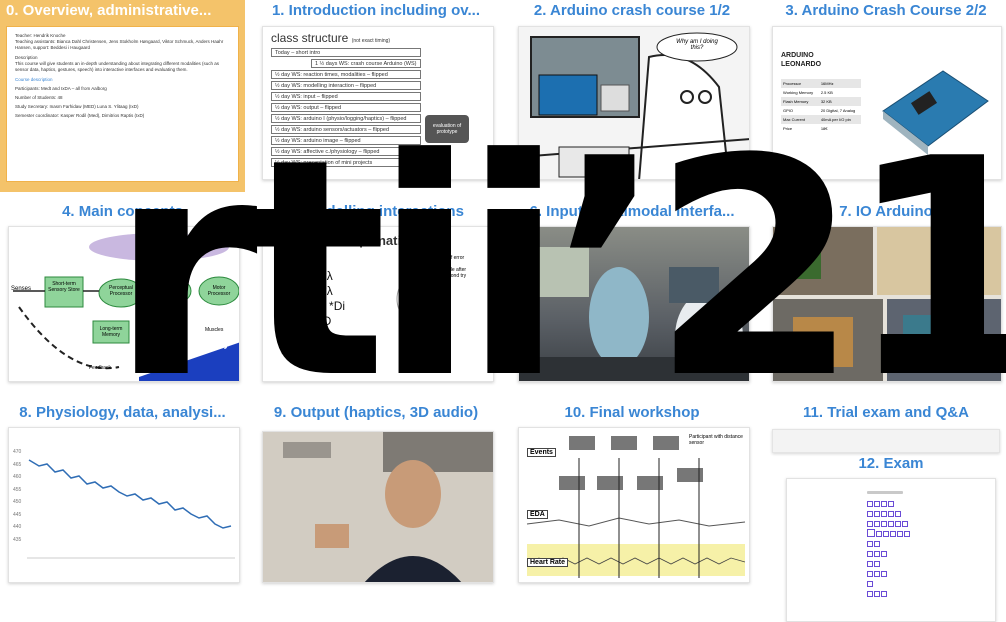 This screenshot has height=622, width=1006. I want to click on schedule-row: ½ day WS: arduino image – flipped, so click(346, 140).